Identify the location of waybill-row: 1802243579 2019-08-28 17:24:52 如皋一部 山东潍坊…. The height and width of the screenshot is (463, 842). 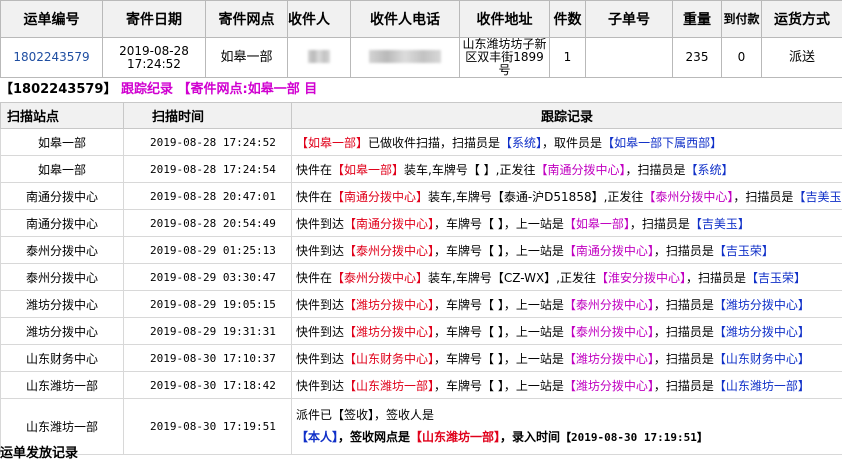
(421, 57).